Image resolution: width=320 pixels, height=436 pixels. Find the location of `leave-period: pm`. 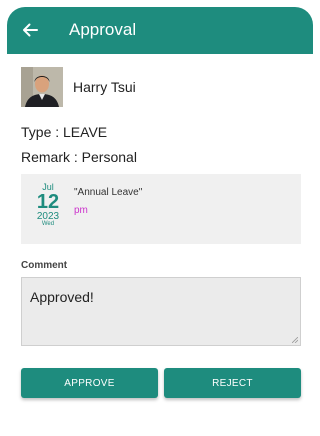

leave-period: pm is located at coordinates (81, 210).